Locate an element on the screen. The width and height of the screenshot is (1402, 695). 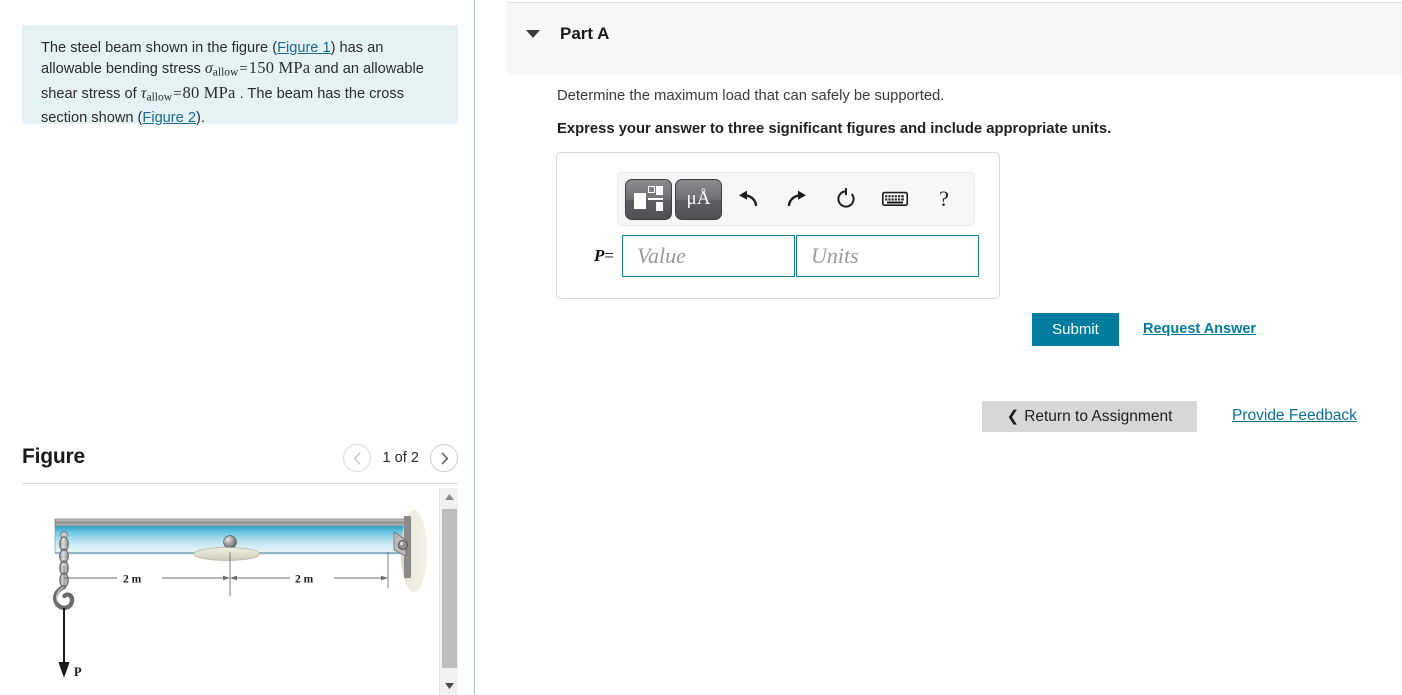
figure-next-button is located at coordinates (444, 458).